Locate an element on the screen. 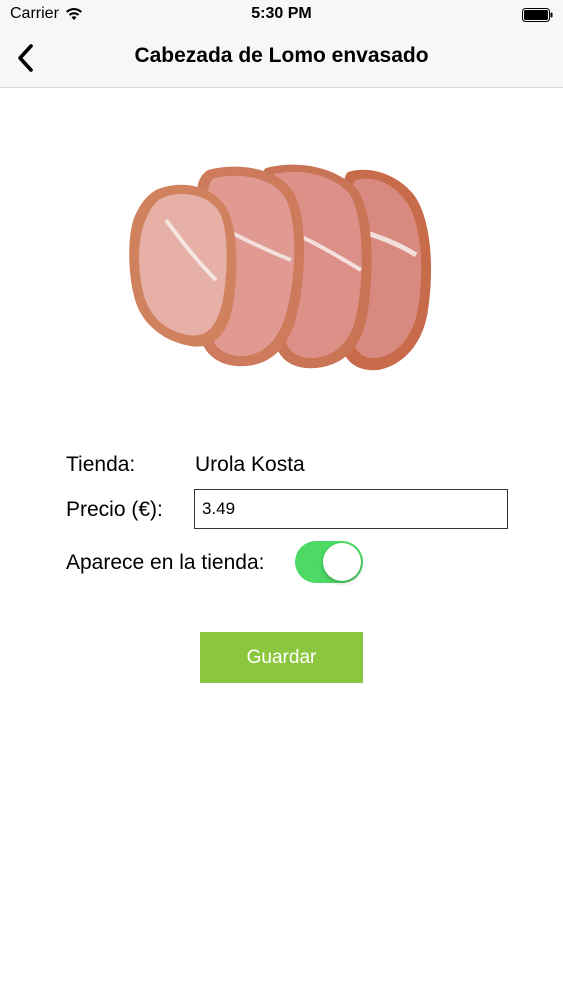  toggle-knob is located at coordinates (342, 562).